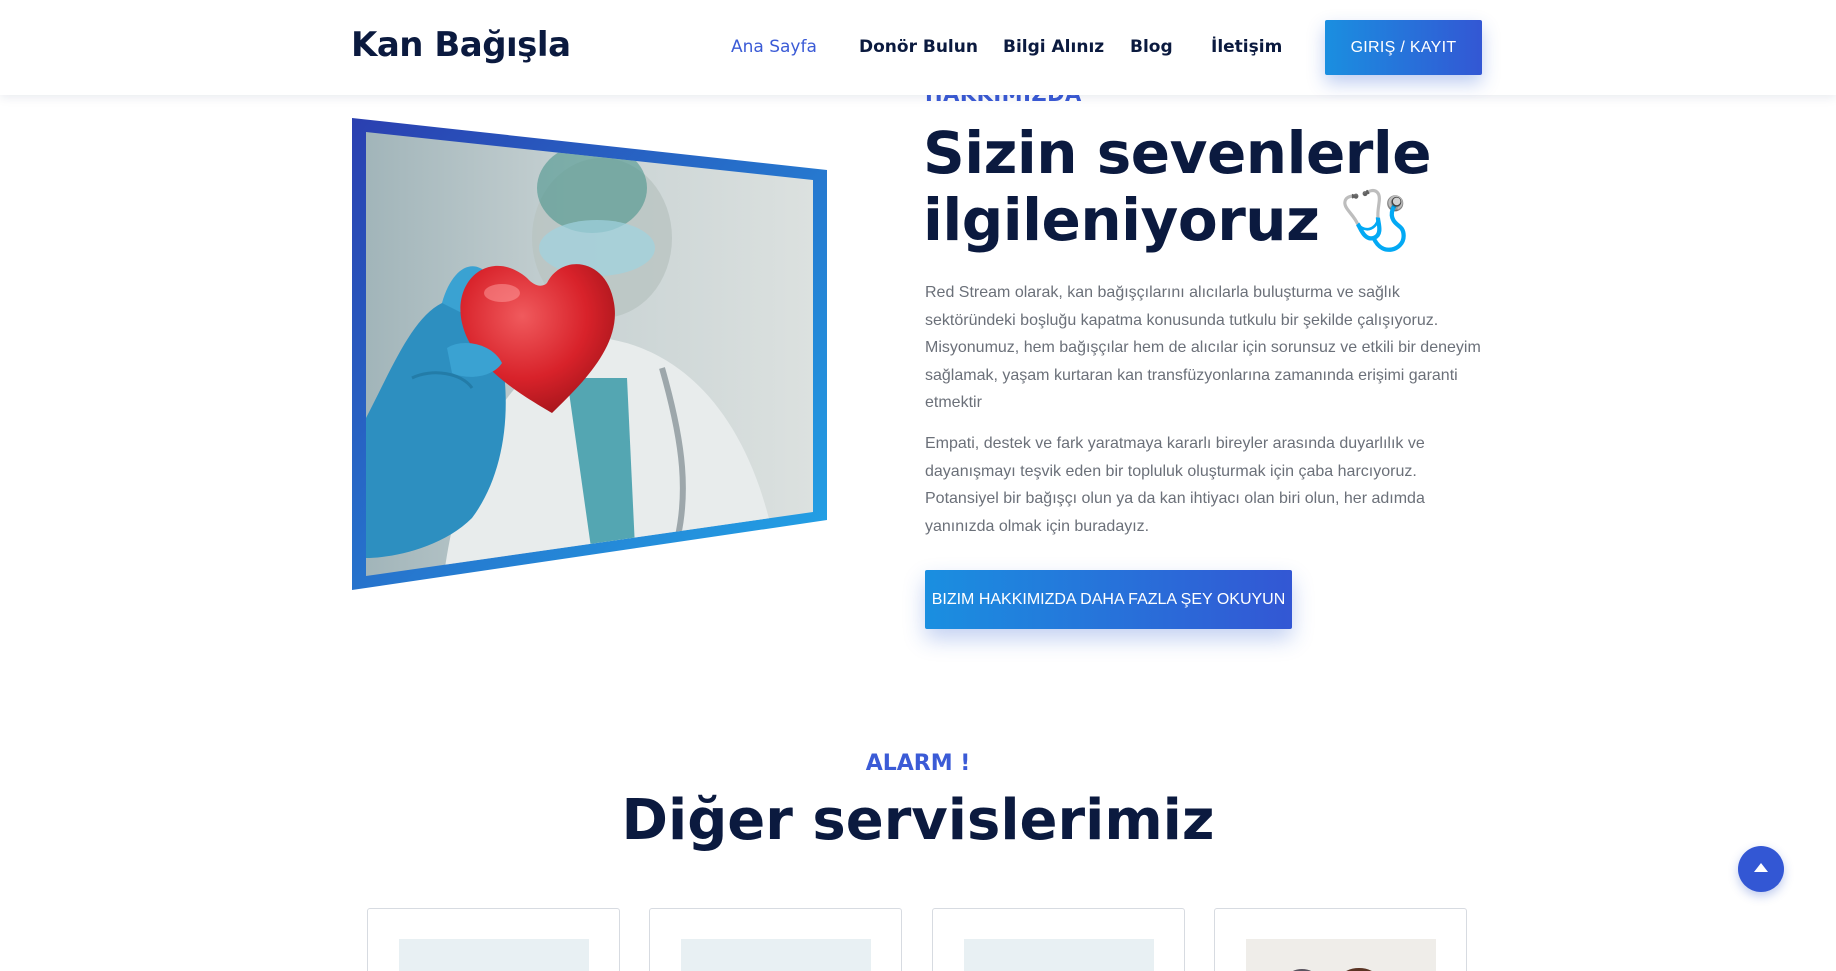 The height and width of the screenshot is (971, 1836). What do you see at coordinates (1053, 47) in the screenshot?
I see `nav-item-info: Bilgi Alınız` at bounding box center [1053, 47].